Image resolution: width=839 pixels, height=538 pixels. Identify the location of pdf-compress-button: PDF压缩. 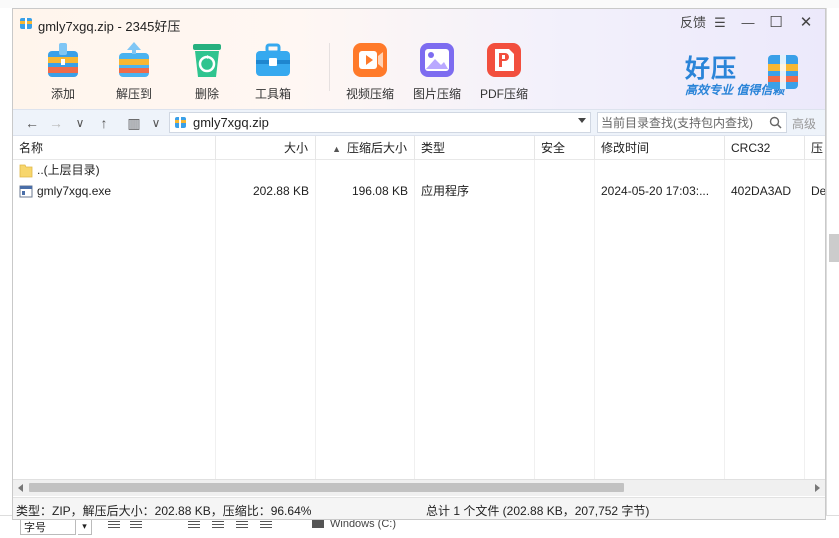
(504, 72).